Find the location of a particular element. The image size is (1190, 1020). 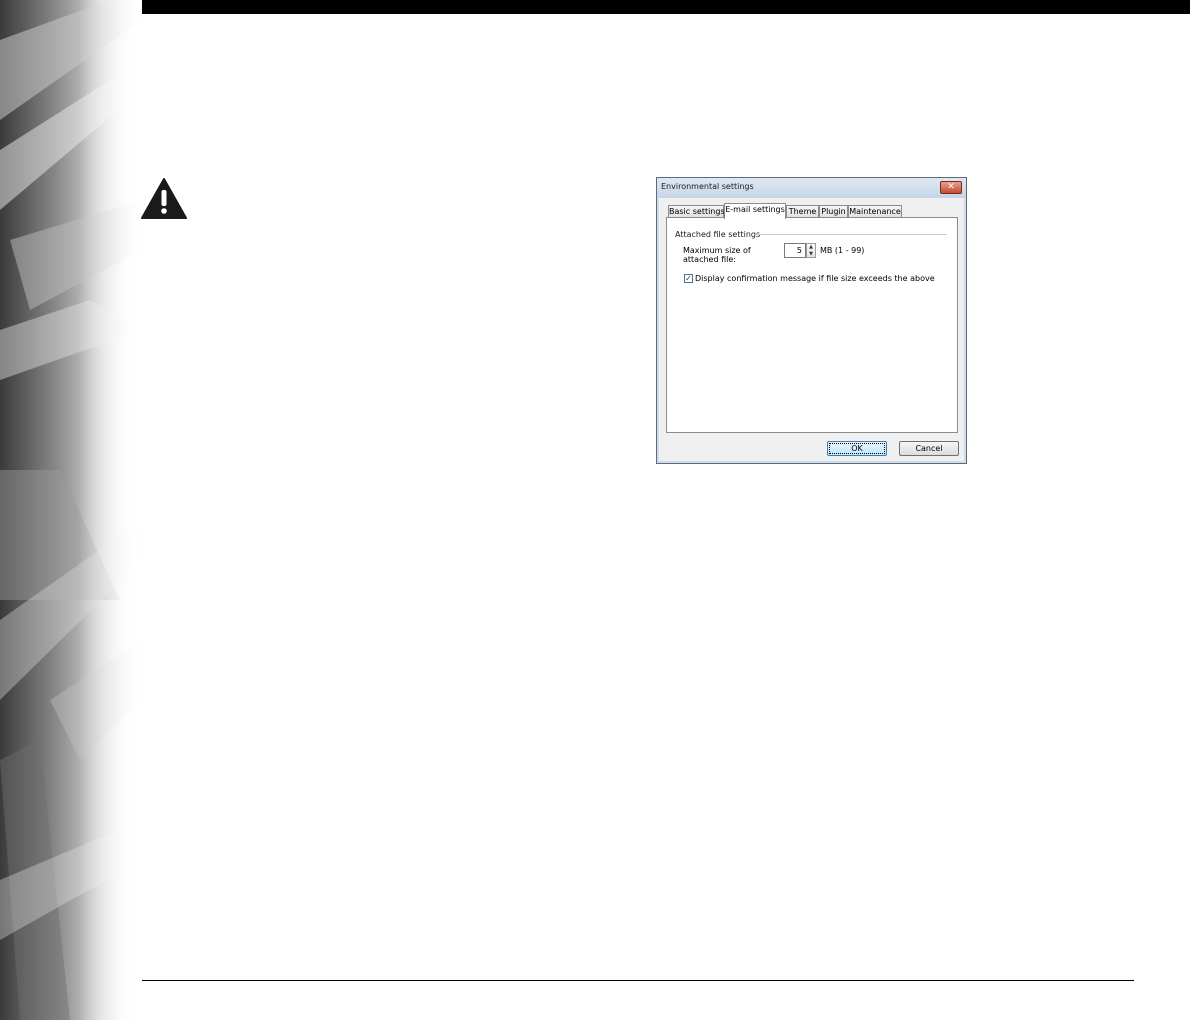

footer-rule is located at coordinates (638, 980).